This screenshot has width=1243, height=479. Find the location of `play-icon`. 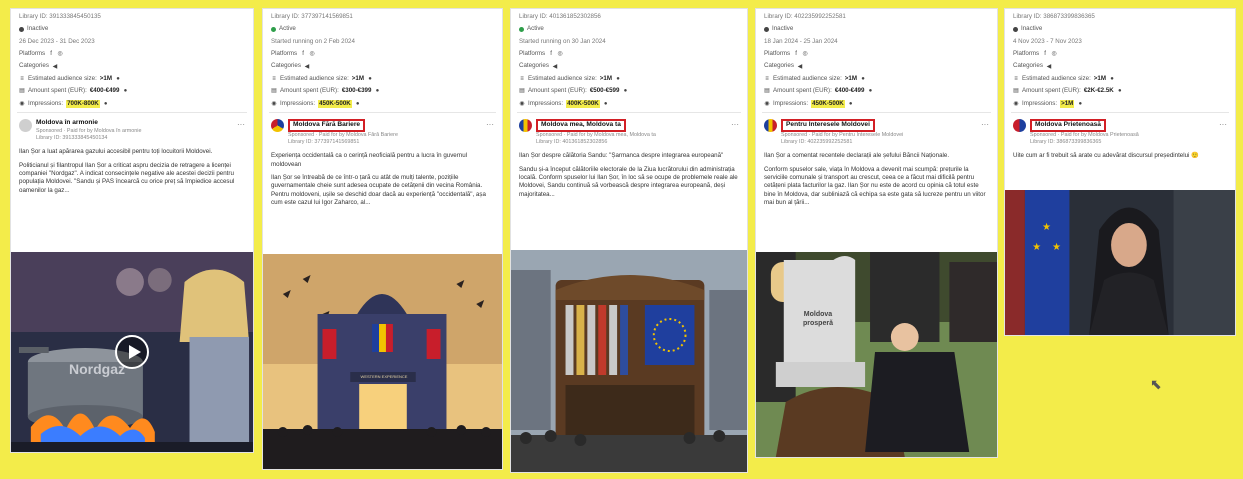

play-icon is located at coordinates (132, 352).